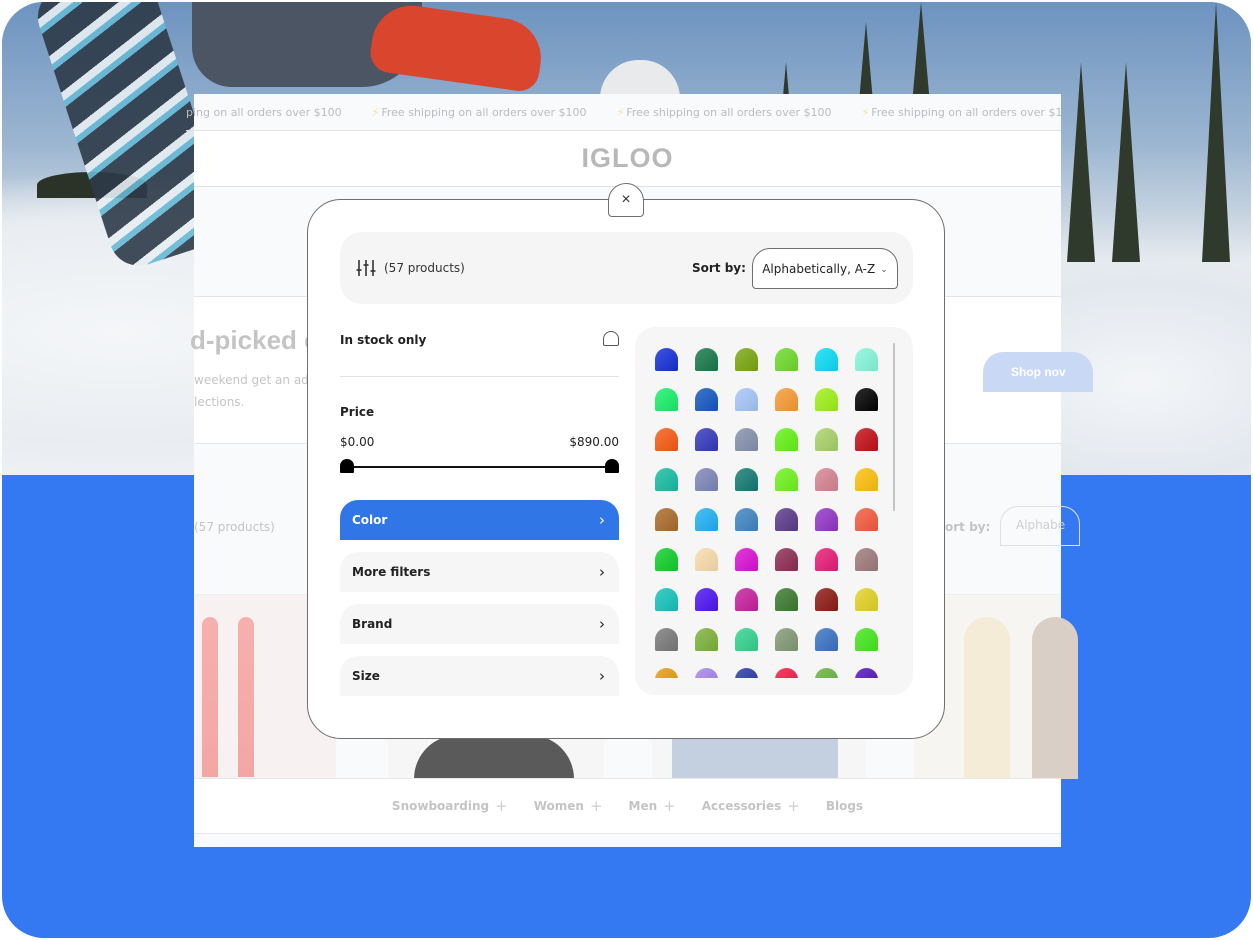  Describe the element at coordinates (894, 427) in the screenshot. I see `scrollbar` at that location.